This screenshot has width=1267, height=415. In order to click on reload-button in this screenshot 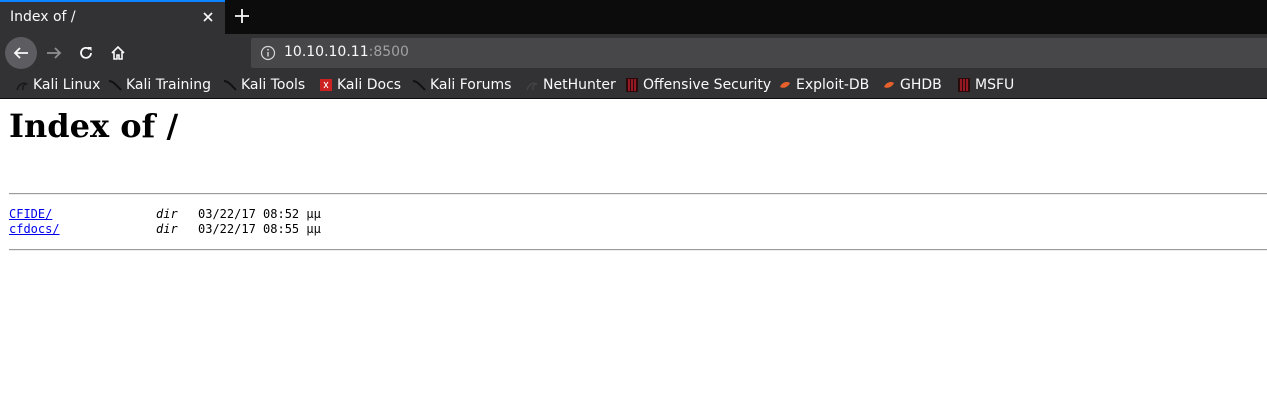, I will do `click(86, 53)`.